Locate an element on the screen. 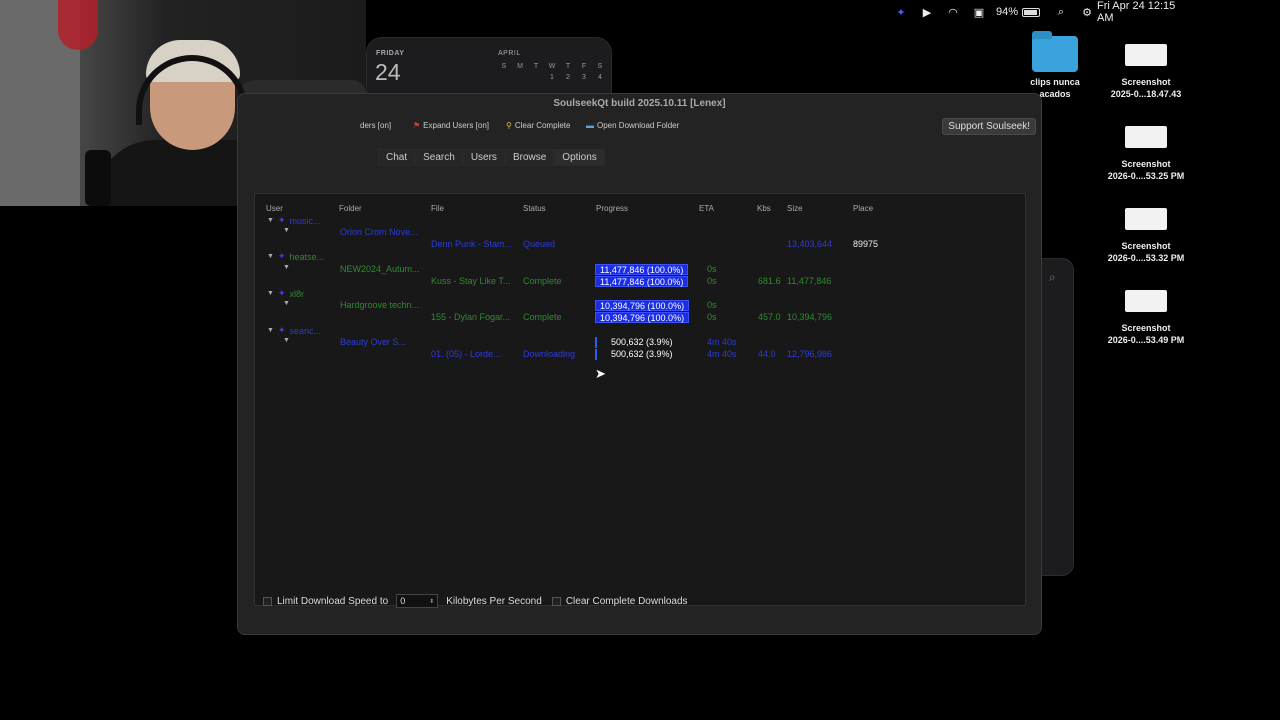  clear-complete-downloads-label: Clear Complete Downloads is located at coordinates (626, 601).